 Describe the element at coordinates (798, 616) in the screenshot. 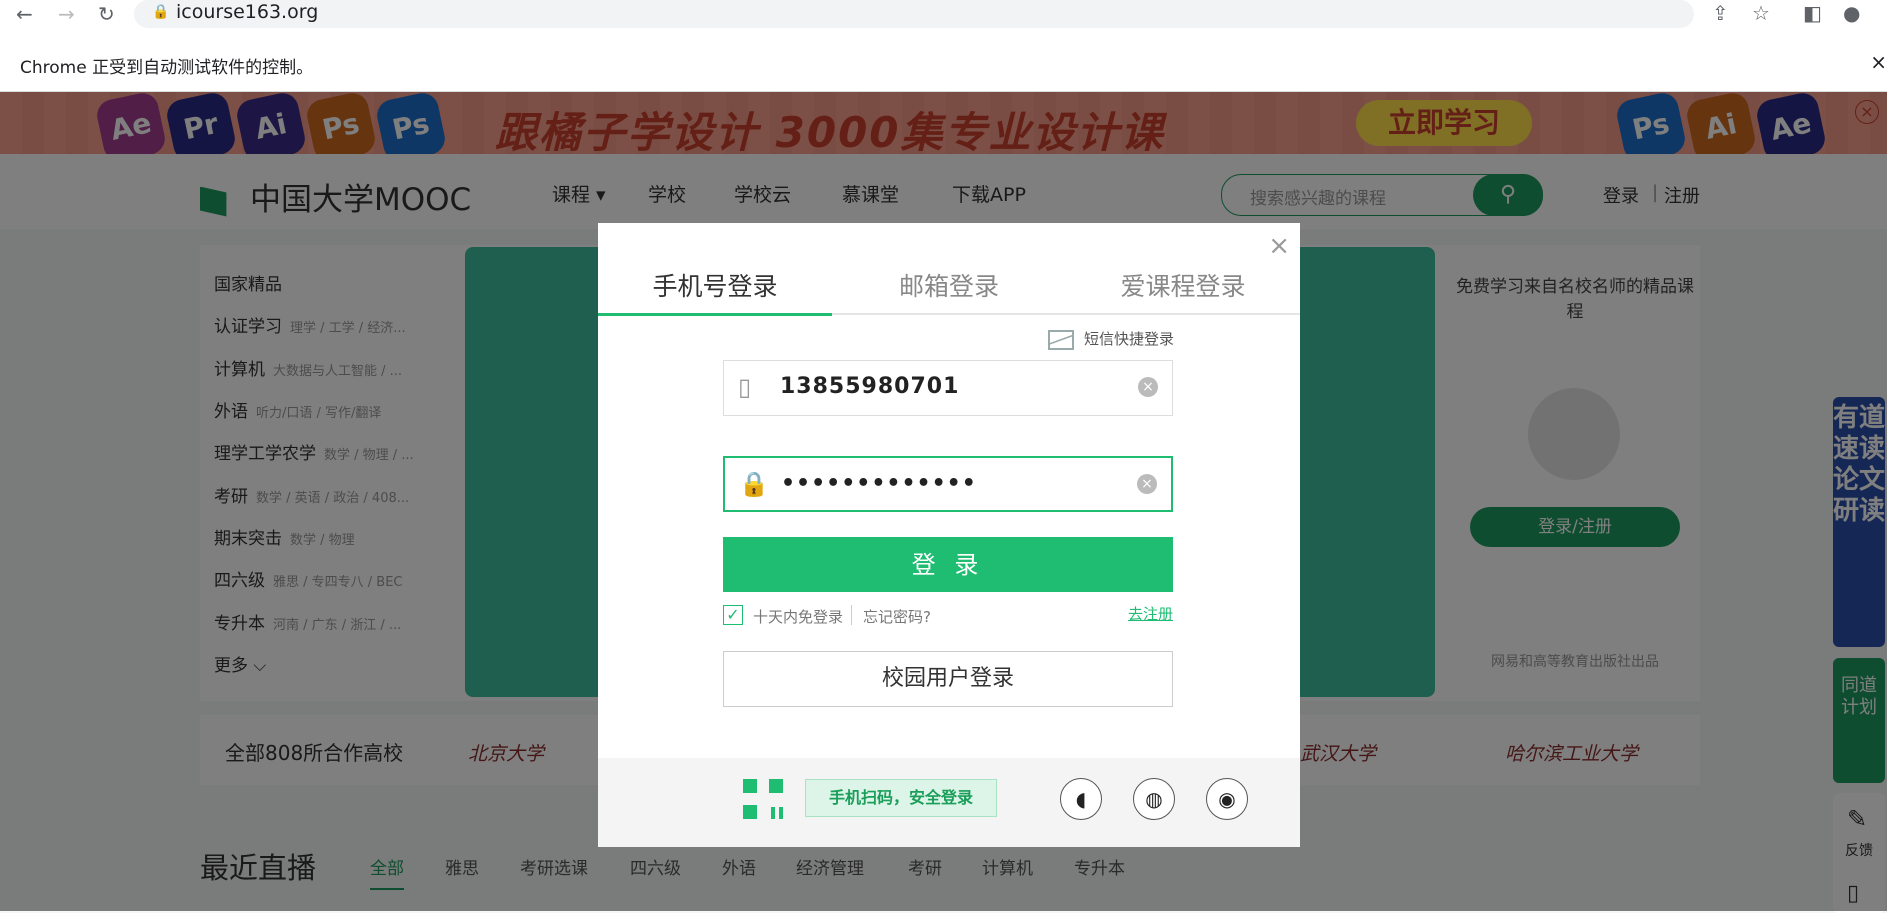

I see `remember-label: 十天内免登录` at that location.